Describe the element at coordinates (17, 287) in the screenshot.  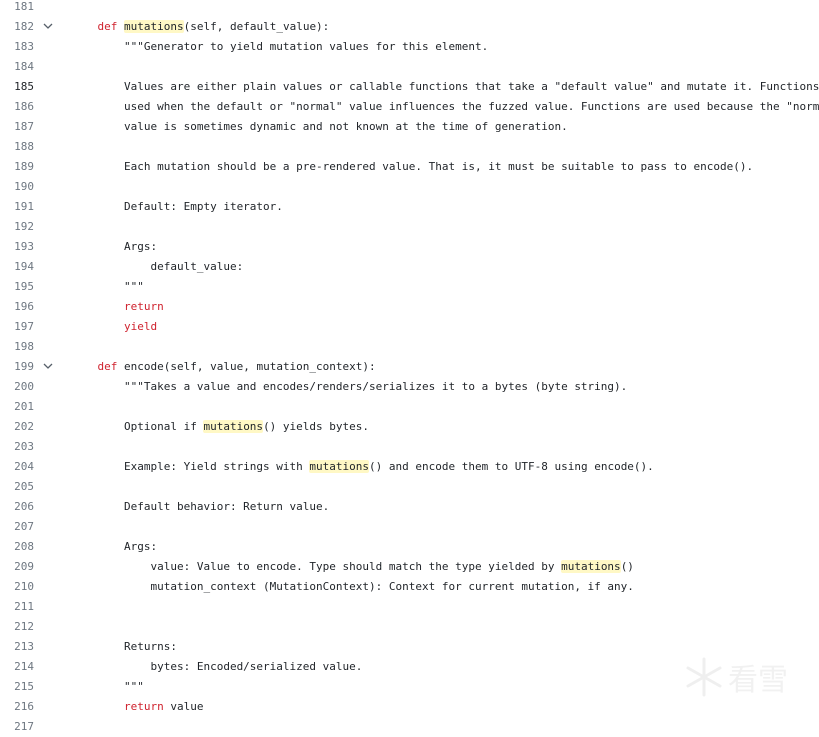
I see `line-number: 195` at that location.